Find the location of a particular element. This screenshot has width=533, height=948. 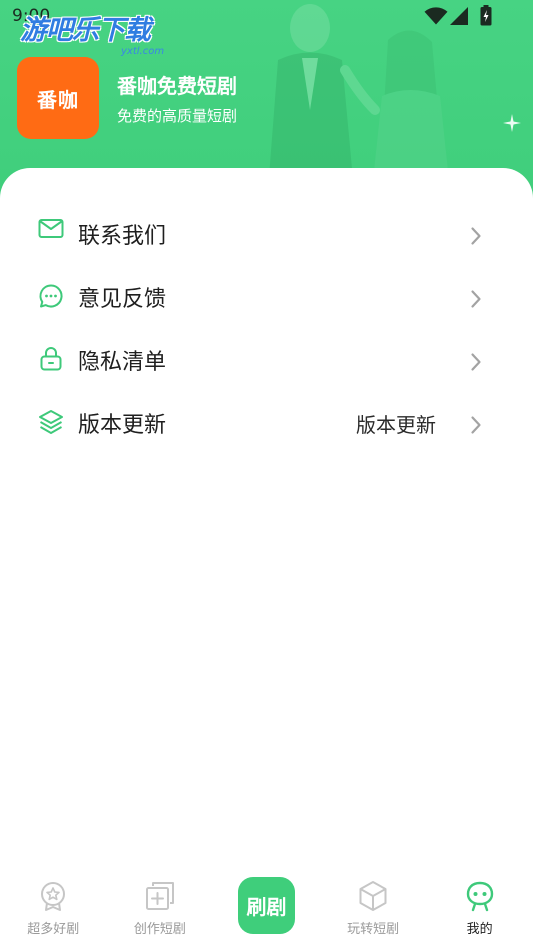

watermark-domain: yxtl.com is located at coordinates (143, 51).